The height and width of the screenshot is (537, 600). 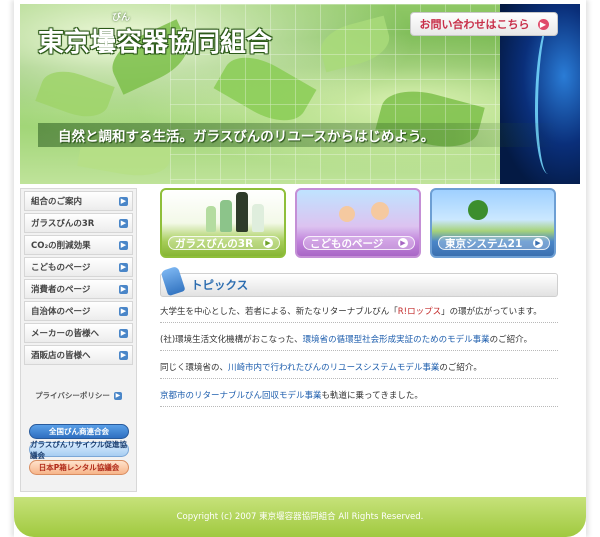 I want to click on sidebar-item-co2: CO₂の削減効果 ▶, so click(x=78, y=245).